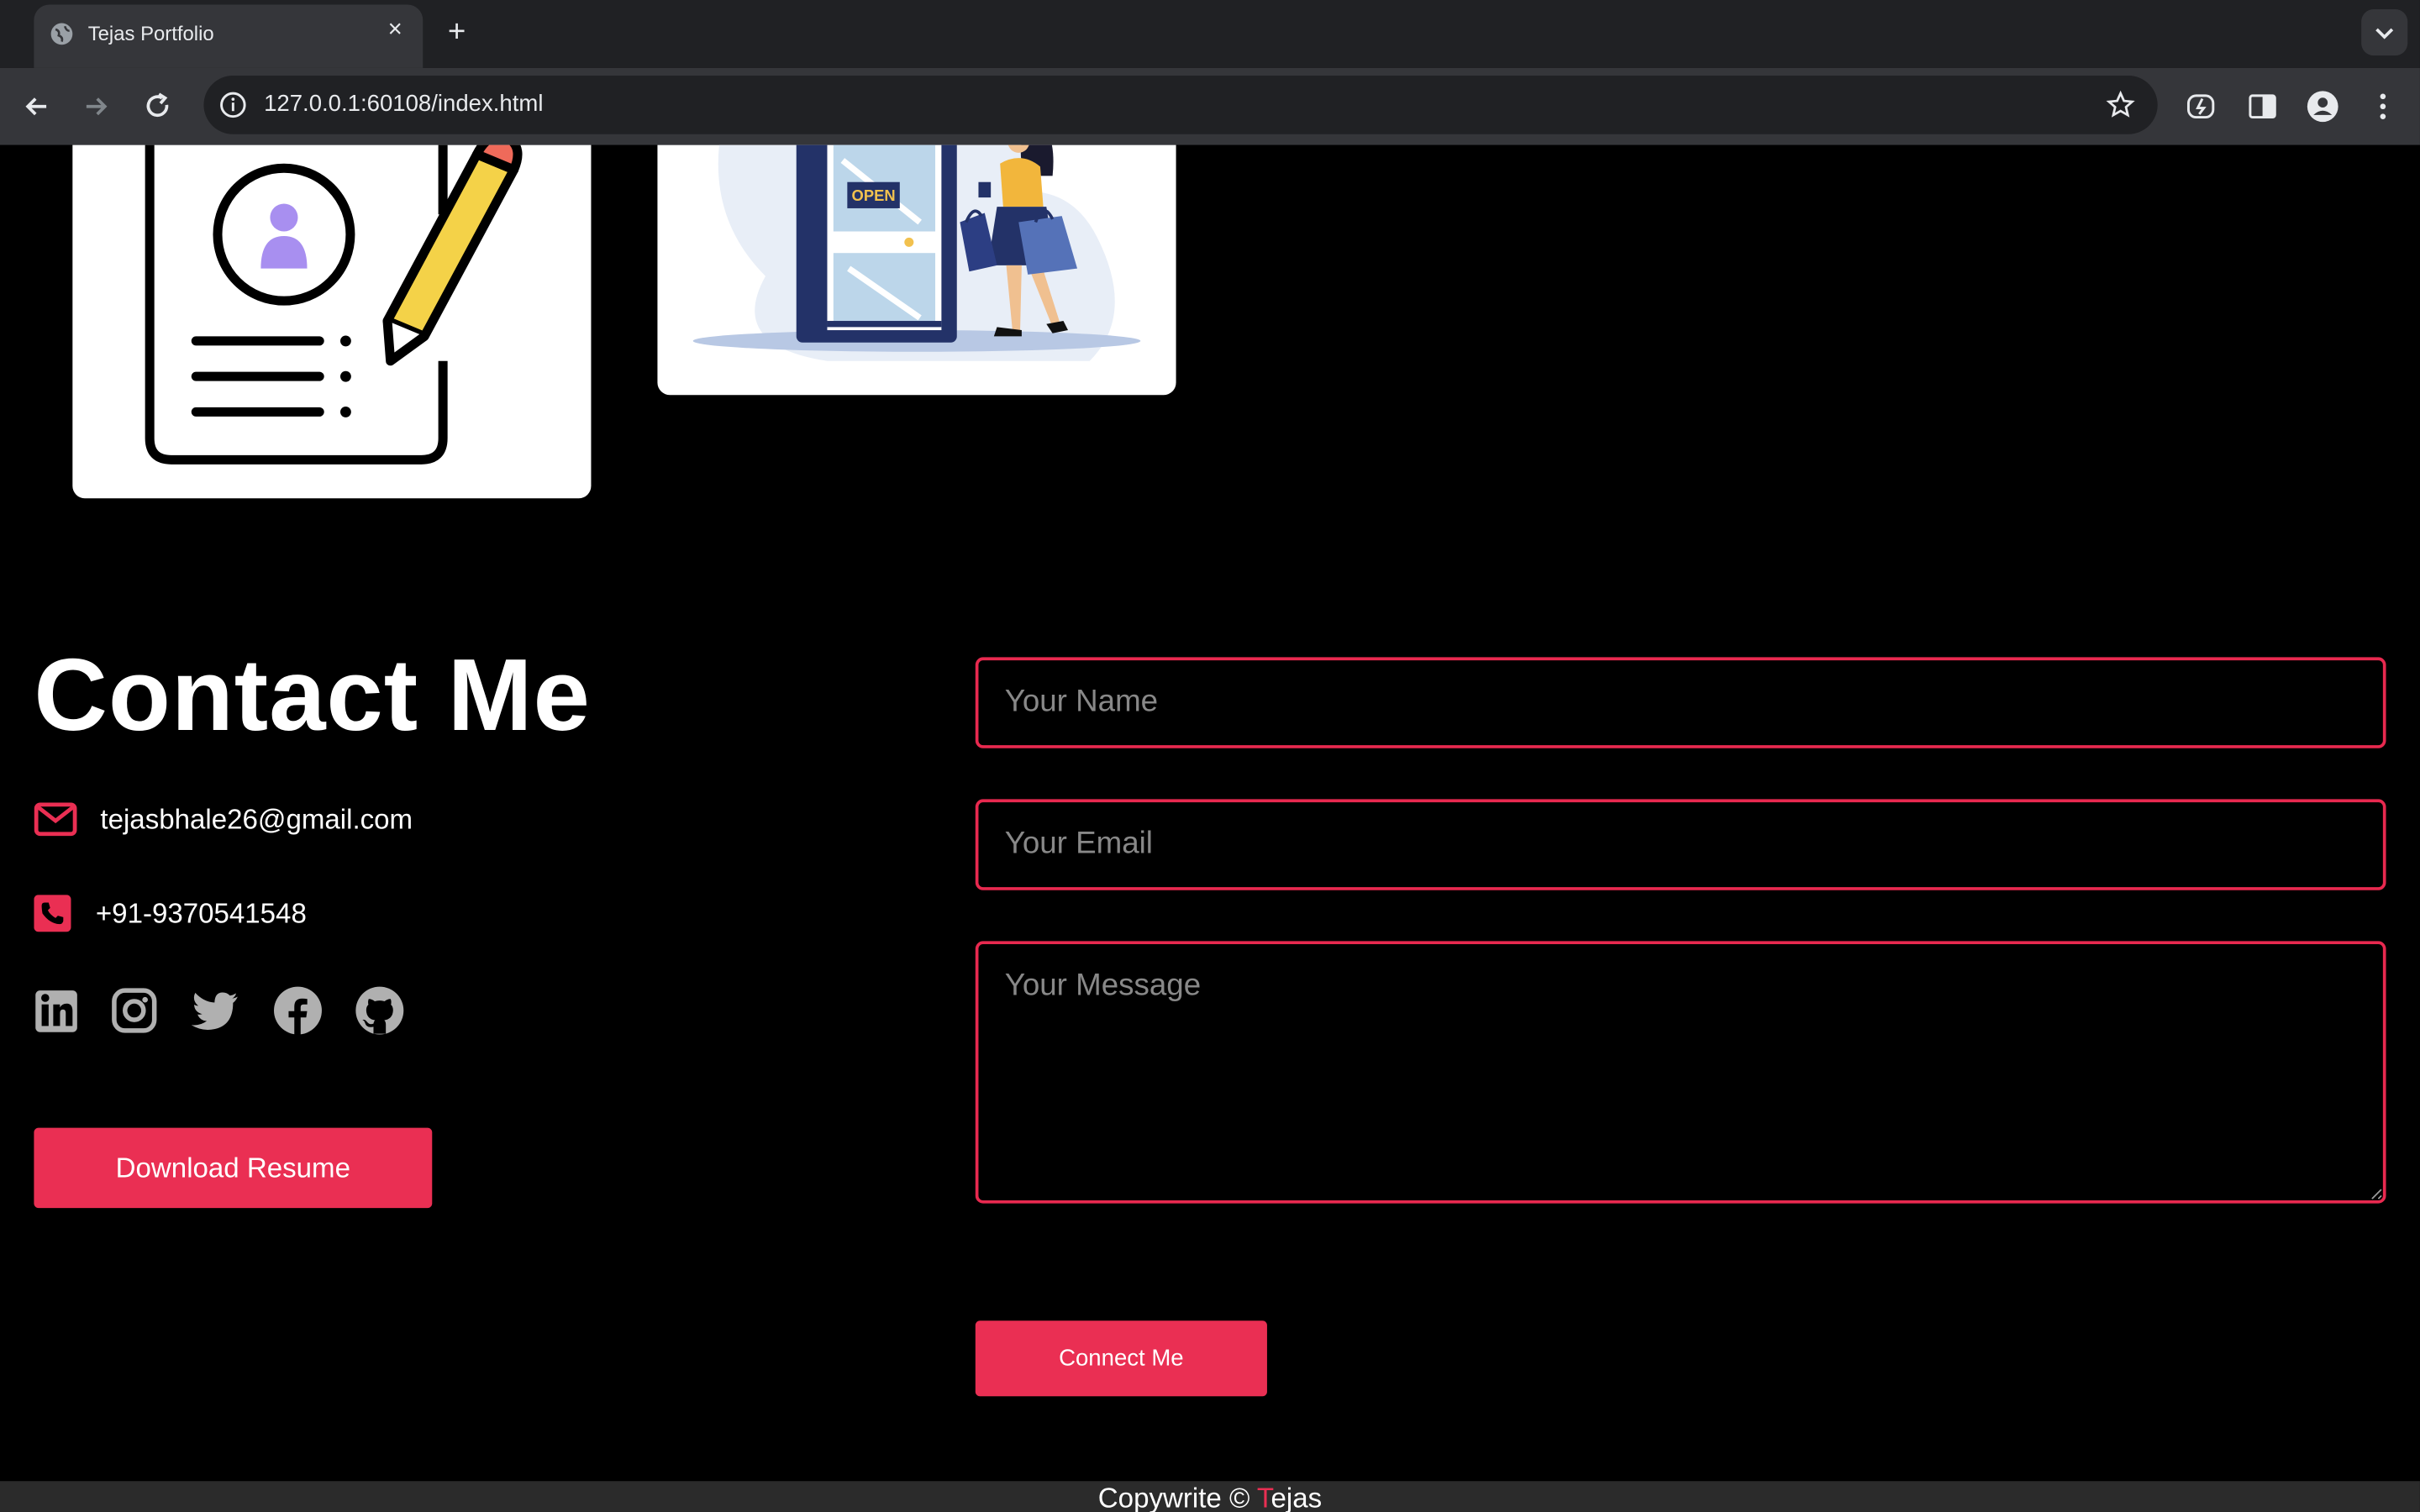 This screenshot has height=1512, width=2420. Describe the element at coordinates (150, 33) in the screenshot. I see `tab-title: Tejas Portfolio` at that location.